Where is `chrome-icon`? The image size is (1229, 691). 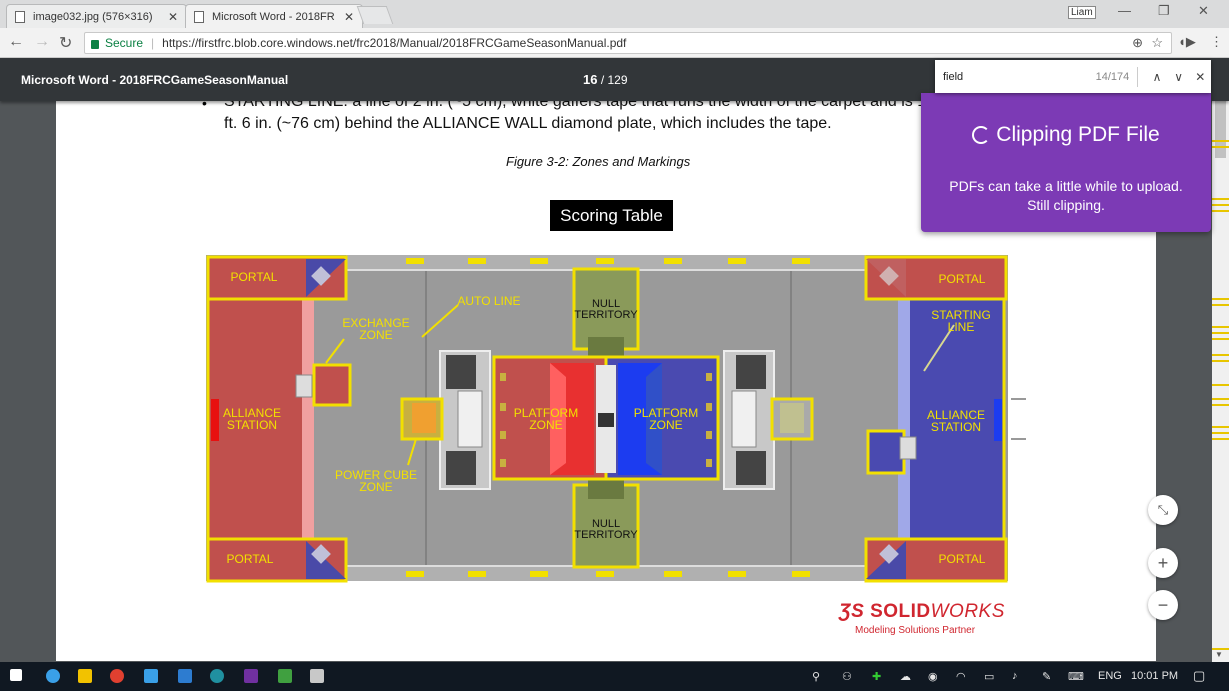
chrome-icon is located at coordinates (117, 676).